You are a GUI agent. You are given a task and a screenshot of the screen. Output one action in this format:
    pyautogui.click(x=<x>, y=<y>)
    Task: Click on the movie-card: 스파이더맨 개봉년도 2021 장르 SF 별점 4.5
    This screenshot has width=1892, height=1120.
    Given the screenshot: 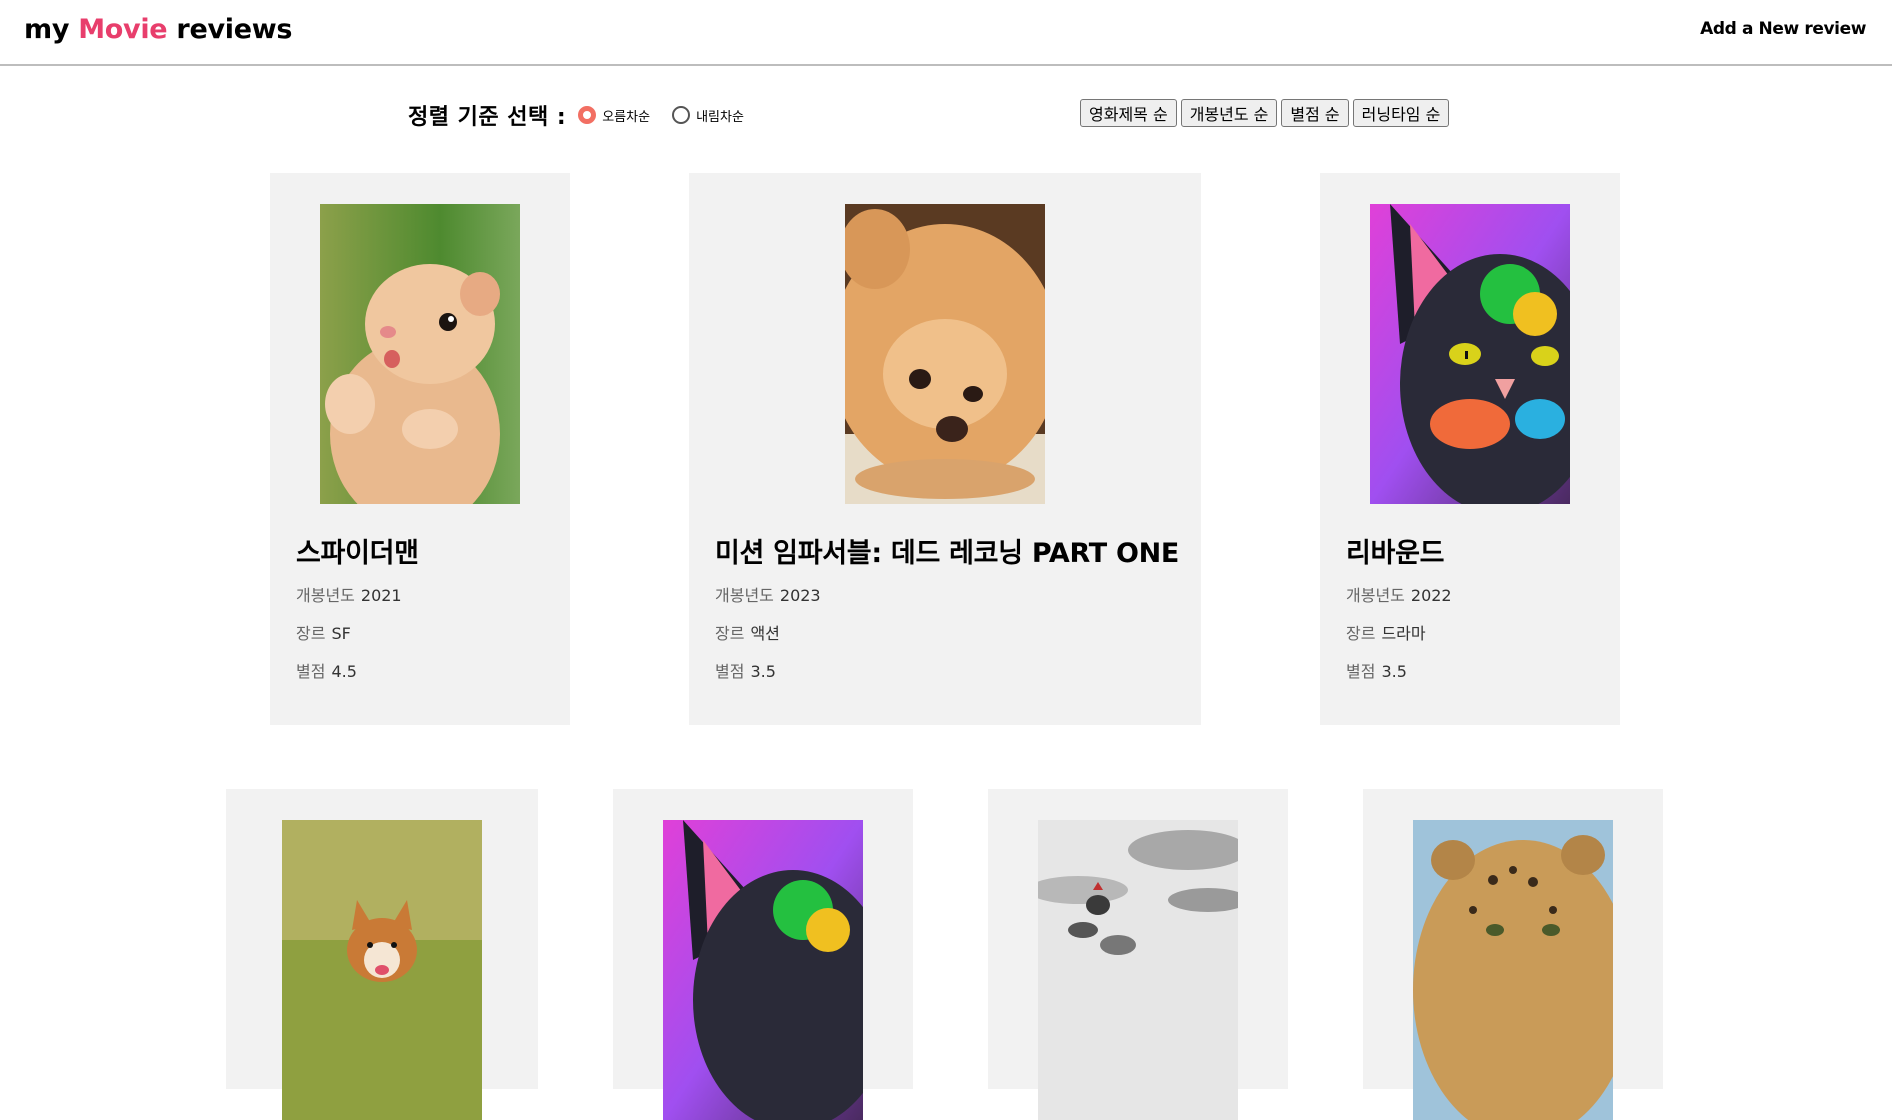 What is the action you would take?
    pyautogui.click(x=420, y=449)
    